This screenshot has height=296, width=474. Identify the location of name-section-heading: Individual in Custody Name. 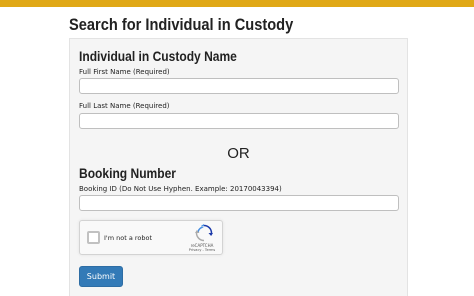
(158, 56).